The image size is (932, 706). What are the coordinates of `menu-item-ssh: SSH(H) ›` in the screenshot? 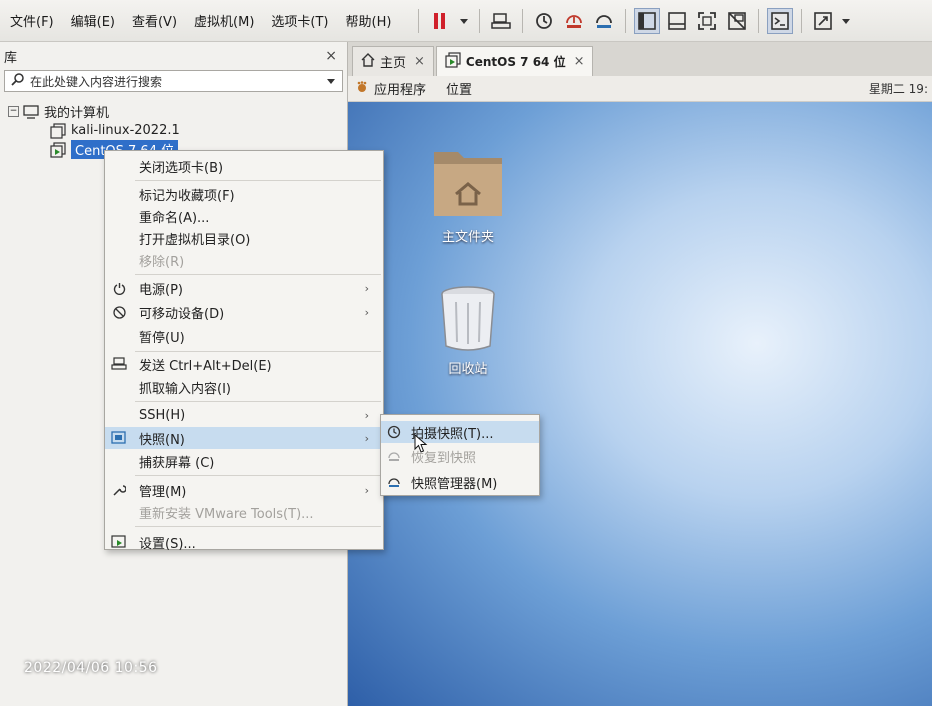 It's located at (244, 415).